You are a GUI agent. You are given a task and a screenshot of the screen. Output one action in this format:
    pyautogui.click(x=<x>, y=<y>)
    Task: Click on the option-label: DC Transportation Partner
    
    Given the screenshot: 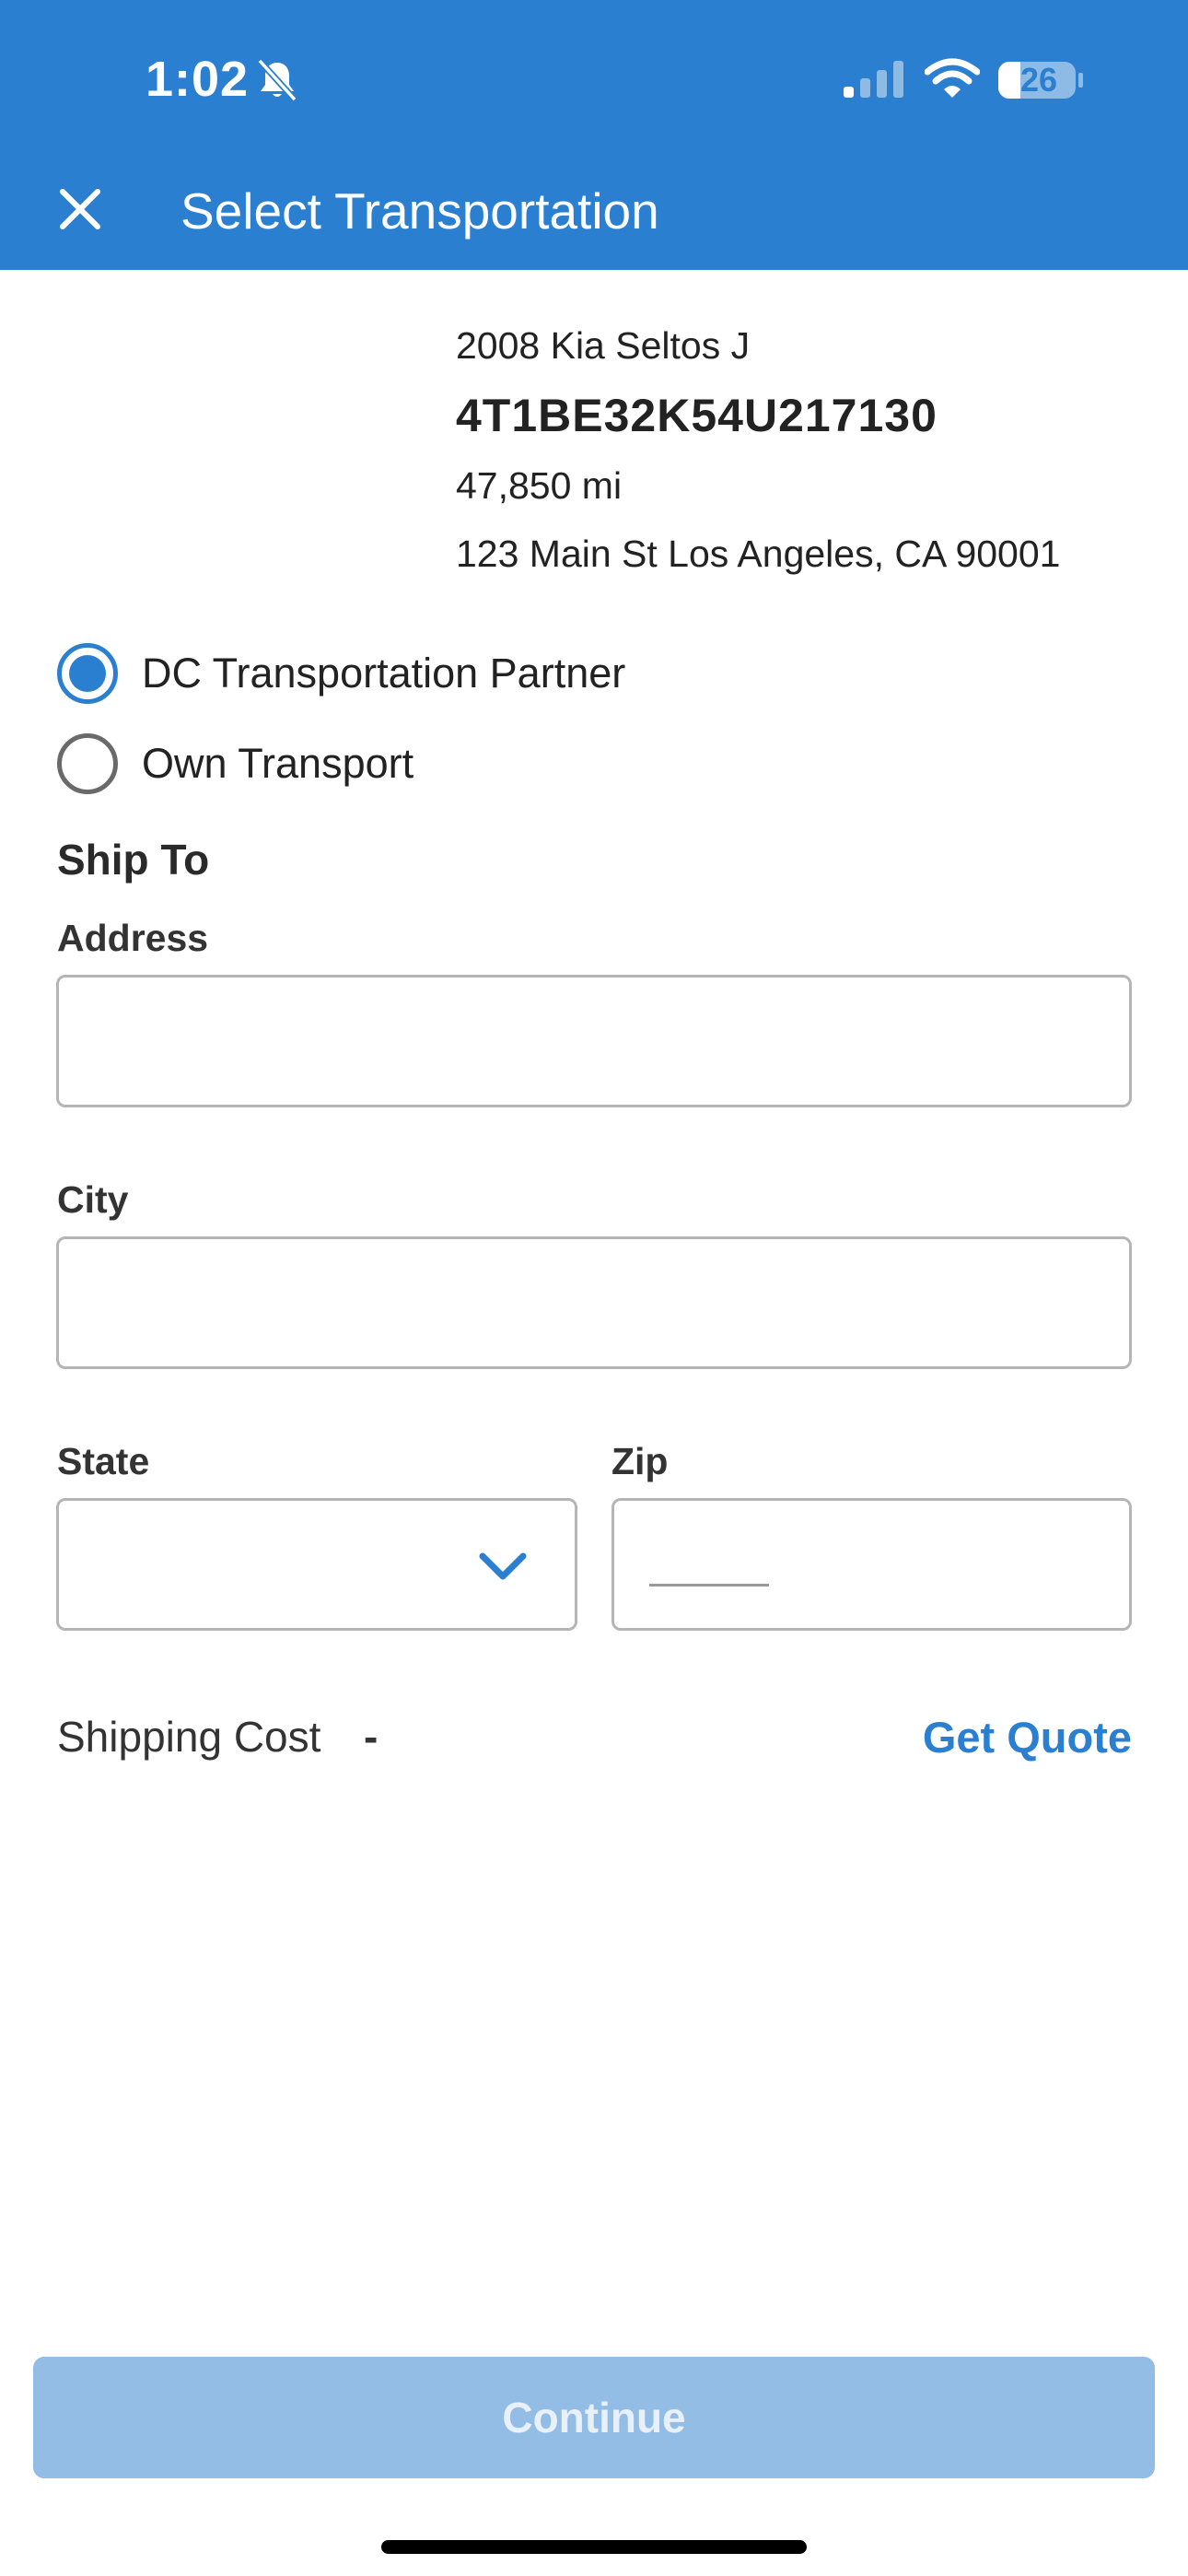 What is the action you would take?
    pyautogui.click(x=384, y=673)
    